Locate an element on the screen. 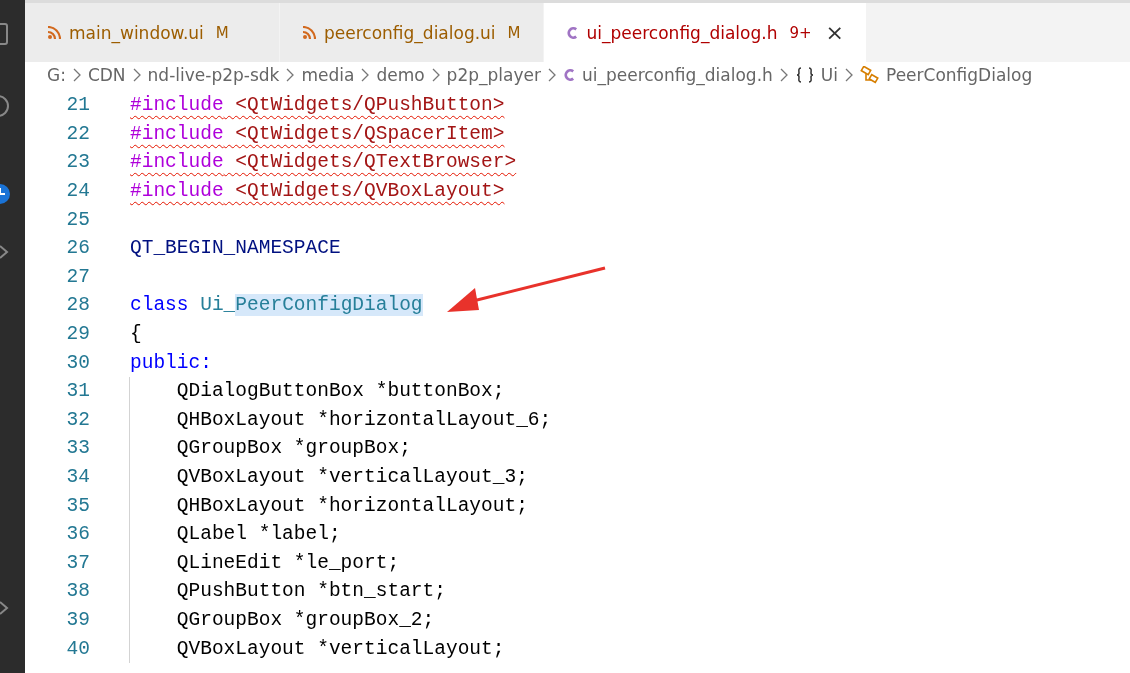 Image resolution: width=1130 pixels, height=673 pixels. line-number: 27 is located at coordinates (77, 276).